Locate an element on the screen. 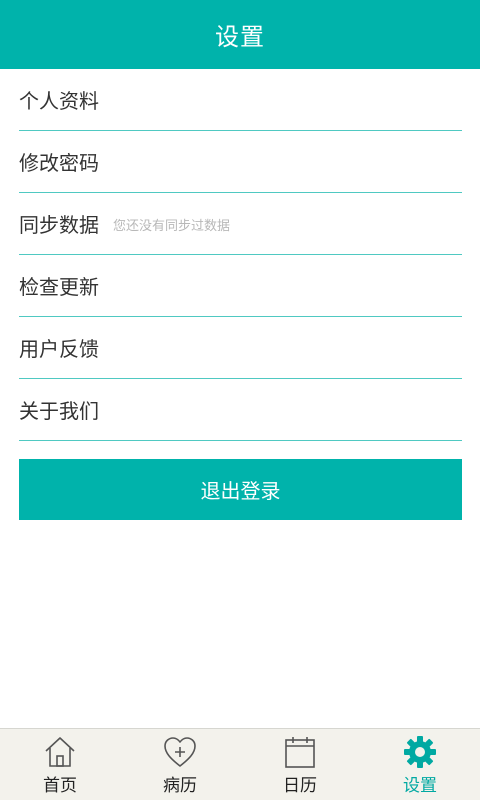 The width and height of the screenshot is (480, 800). menu-item-change-password: 修改密码 is located at coordinates (240, 162).